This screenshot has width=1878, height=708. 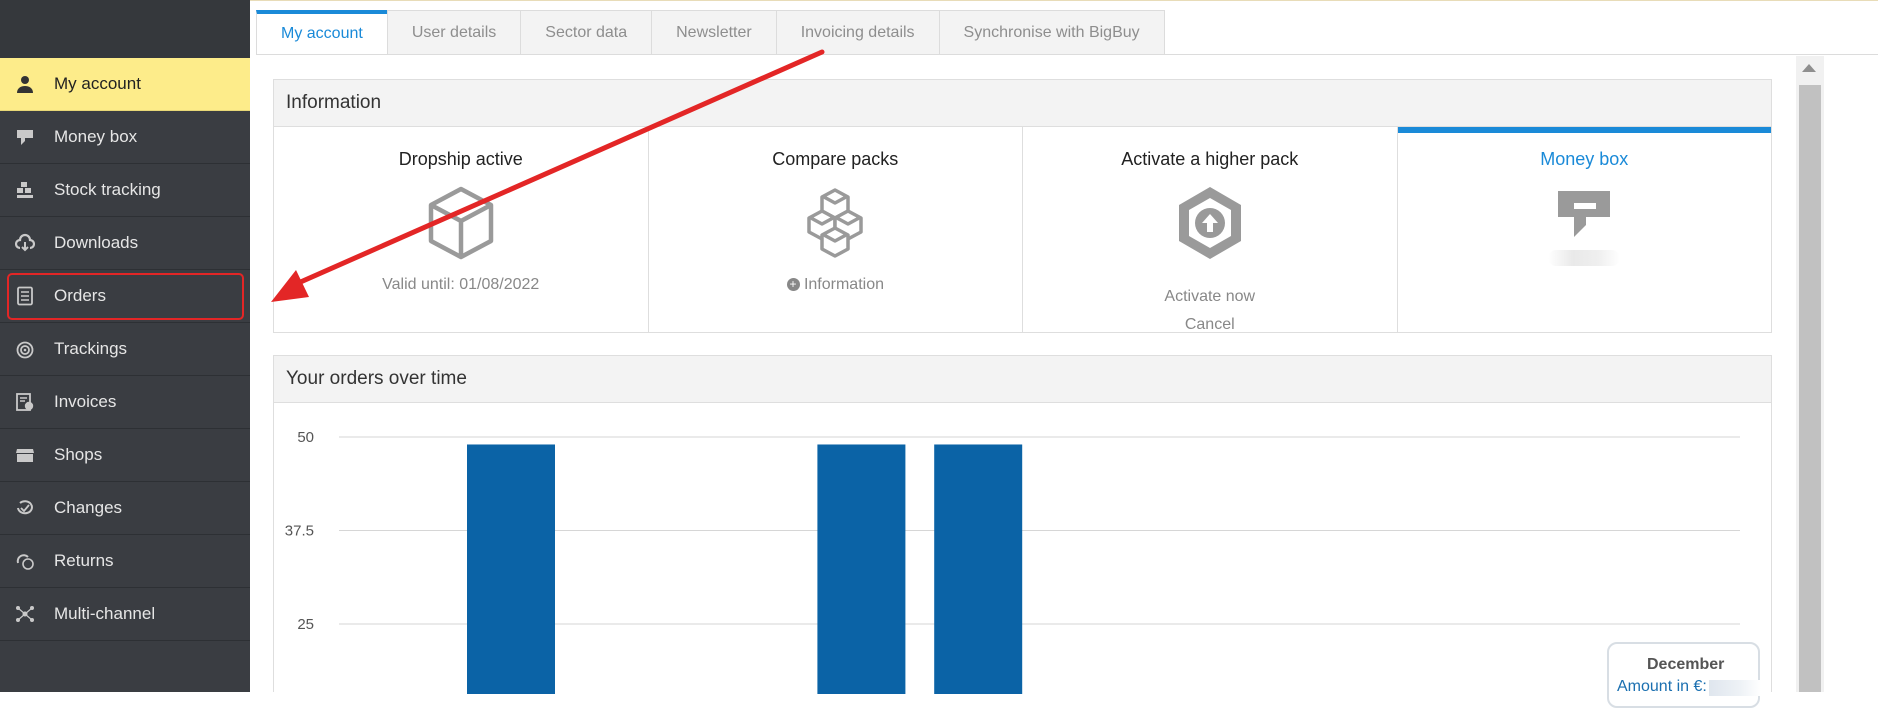 I want to click on valid-until-text: Valid until: 01/08/2022, so click(x=461, y=284).